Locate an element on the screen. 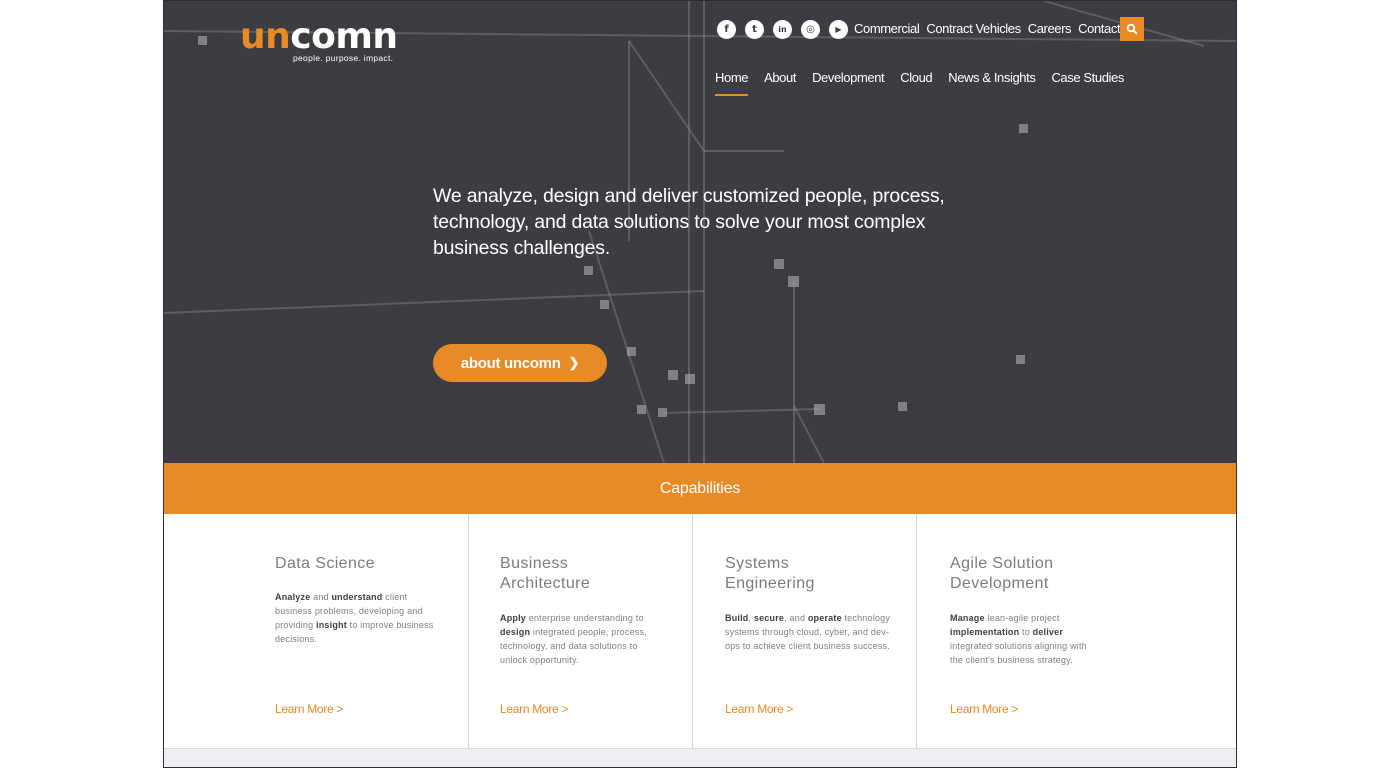  util-link-contract-vehicles: Contract Vehicles is located at coordinates (973, 29).